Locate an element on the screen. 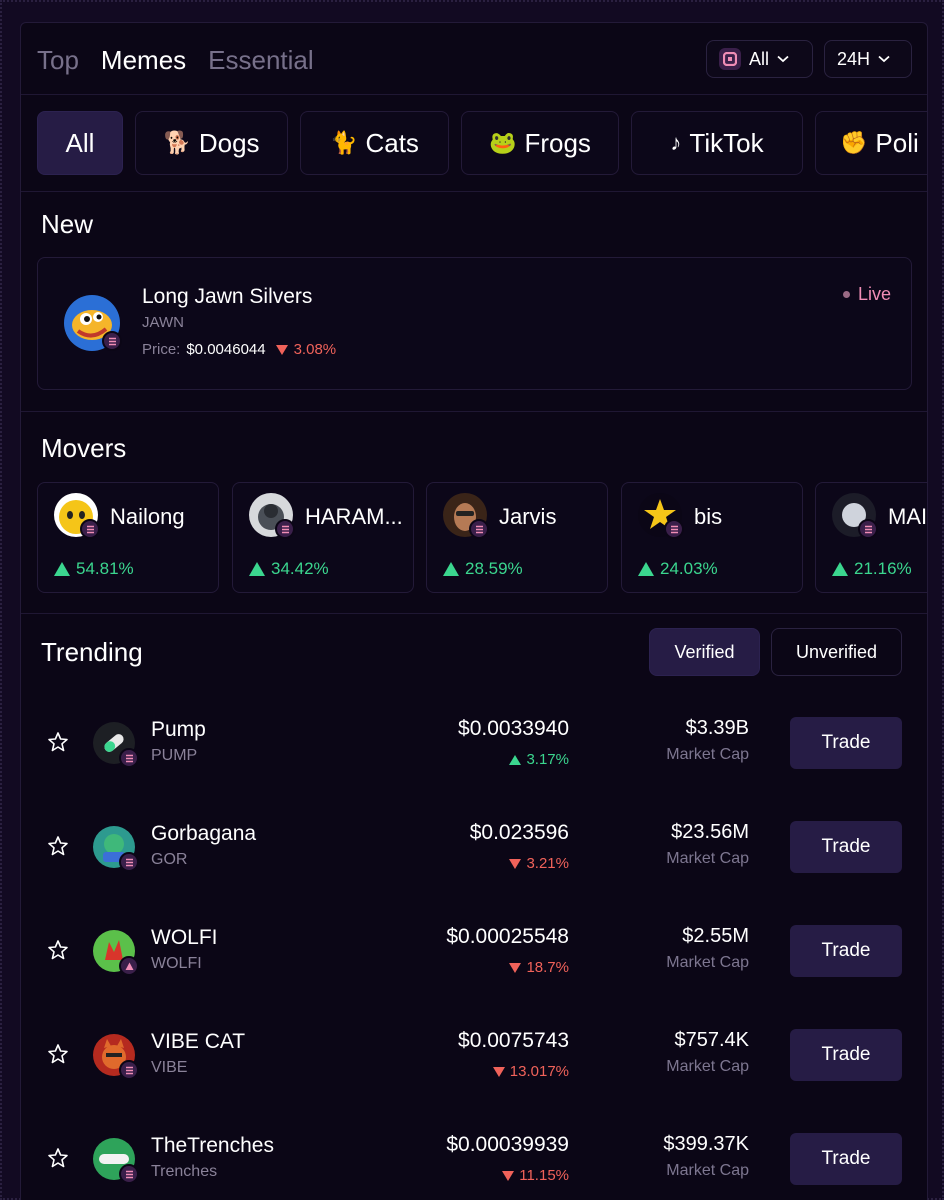 This screenshot has width=944, height=1200. category-tiktok: ♪ TikTok is located at coordinates (717, 143).